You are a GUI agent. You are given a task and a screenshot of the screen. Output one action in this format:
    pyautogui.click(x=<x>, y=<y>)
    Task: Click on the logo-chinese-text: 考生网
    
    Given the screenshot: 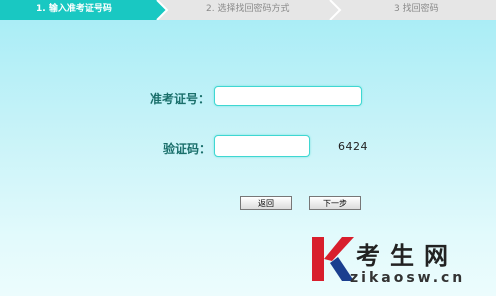 What is the action you would take?
    pyautogui.click(x=407, y=255)
    